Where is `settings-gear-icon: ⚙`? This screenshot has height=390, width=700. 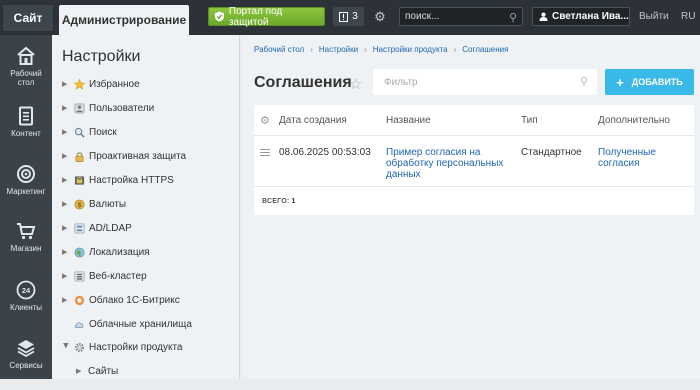 settings-gear-icon: ⚙ is located at coordinates (380, 17).